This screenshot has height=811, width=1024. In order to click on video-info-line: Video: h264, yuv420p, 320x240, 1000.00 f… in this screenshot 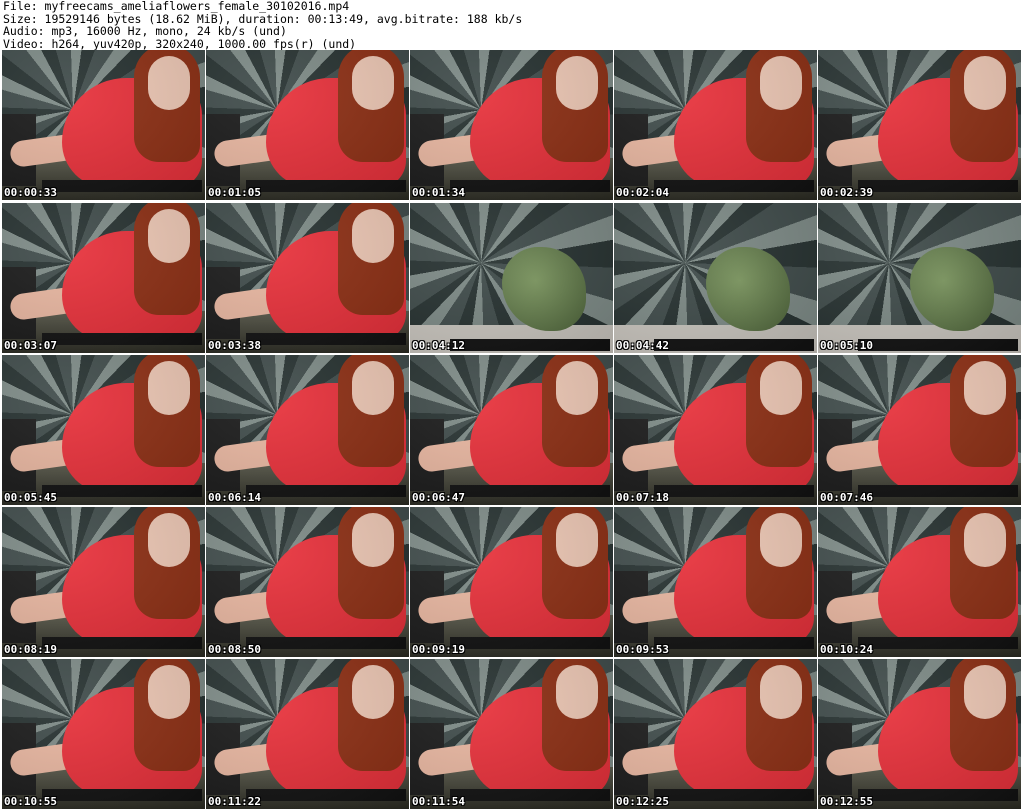, I will do `click(180, 43)`.